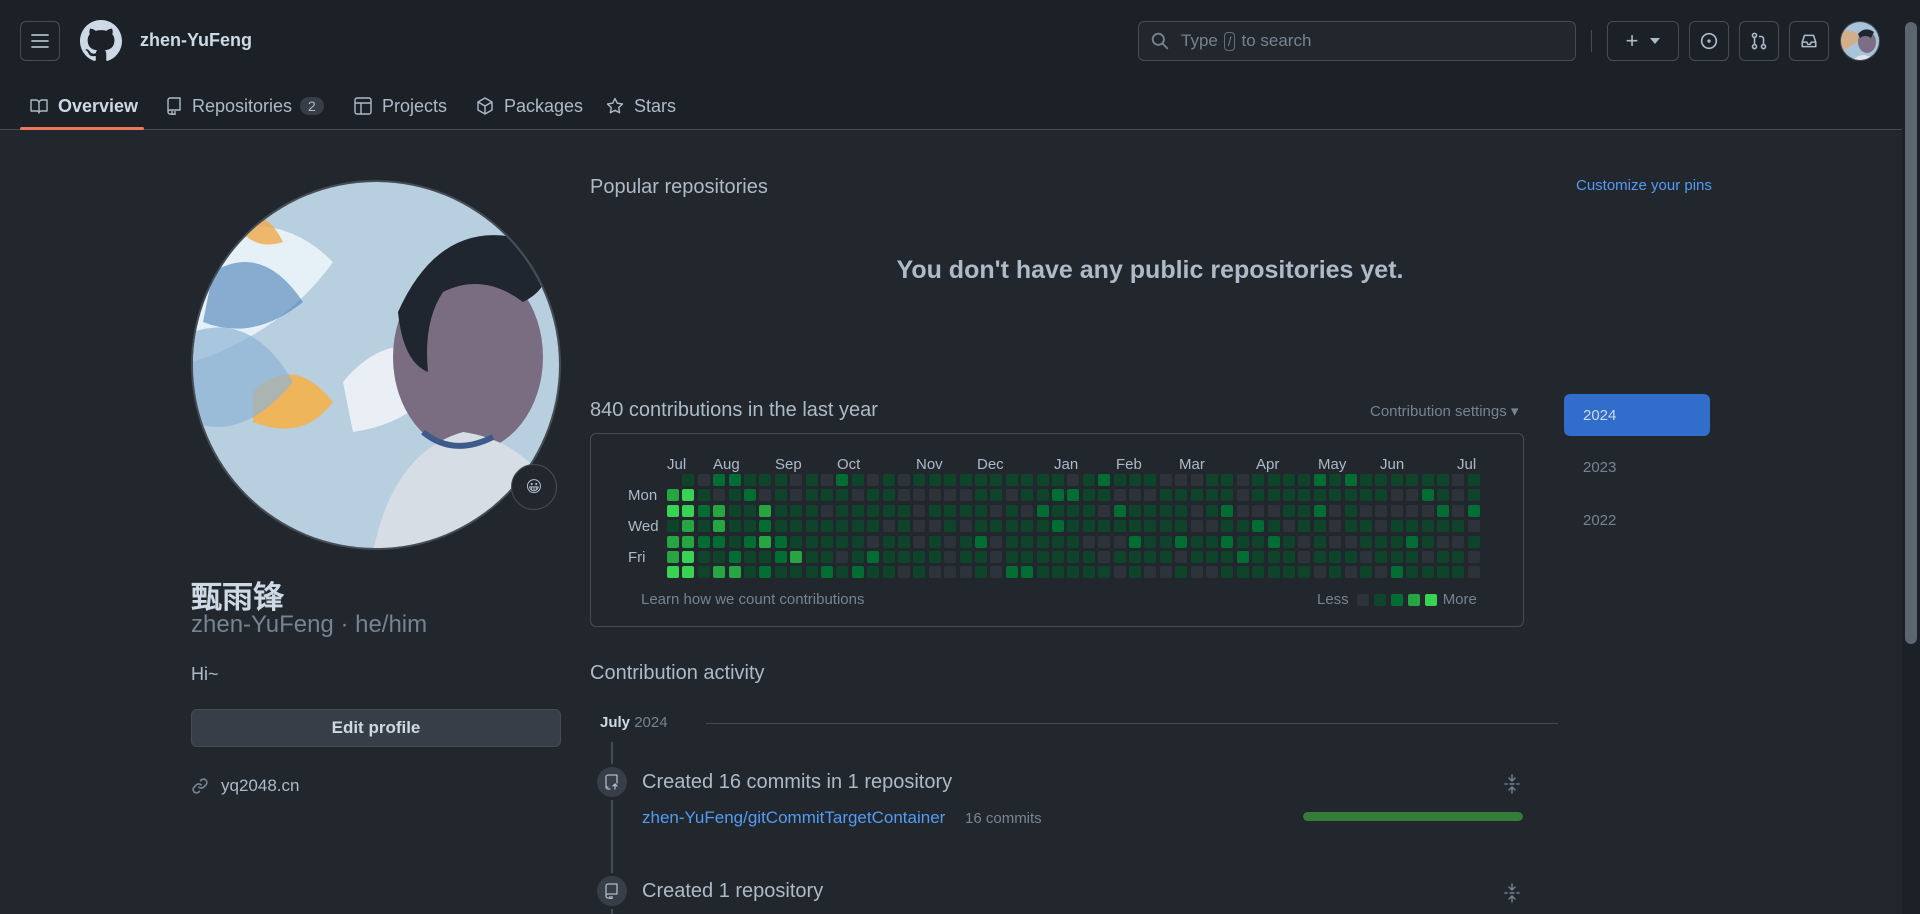 This screenshot has width=1920, height=914. I want to click on inbox-button, so click(1809, 41).